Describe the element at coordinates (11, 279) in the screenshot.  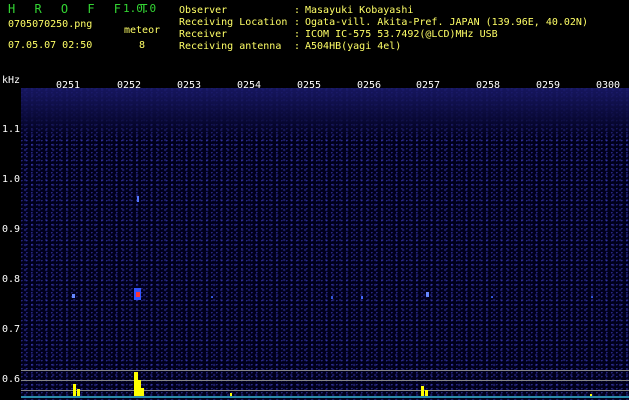
I see `freq-tick: 0.8` at that location.